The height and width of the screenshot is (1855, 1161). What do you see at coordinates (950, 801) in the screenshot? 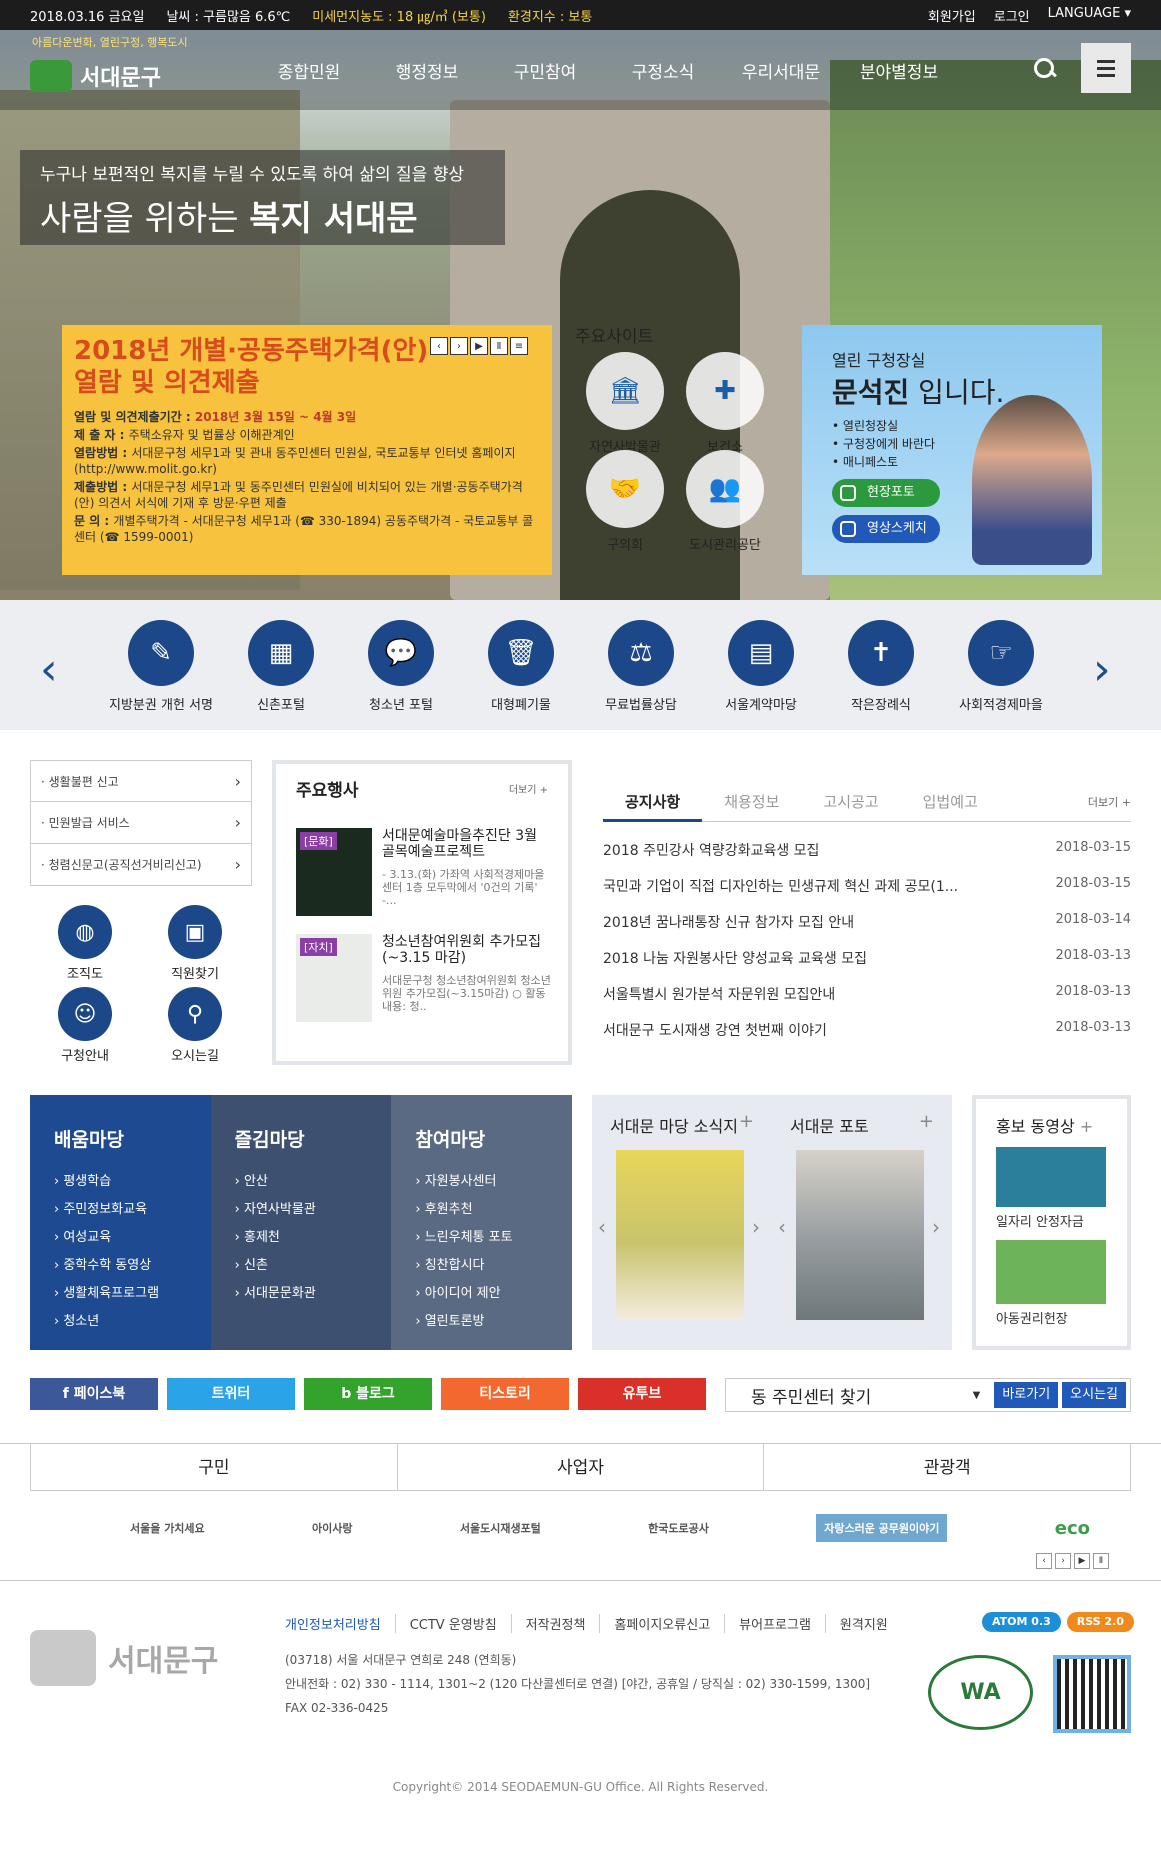
I see `tab-legislation: 입법예고` at bounding box center [950, 801].